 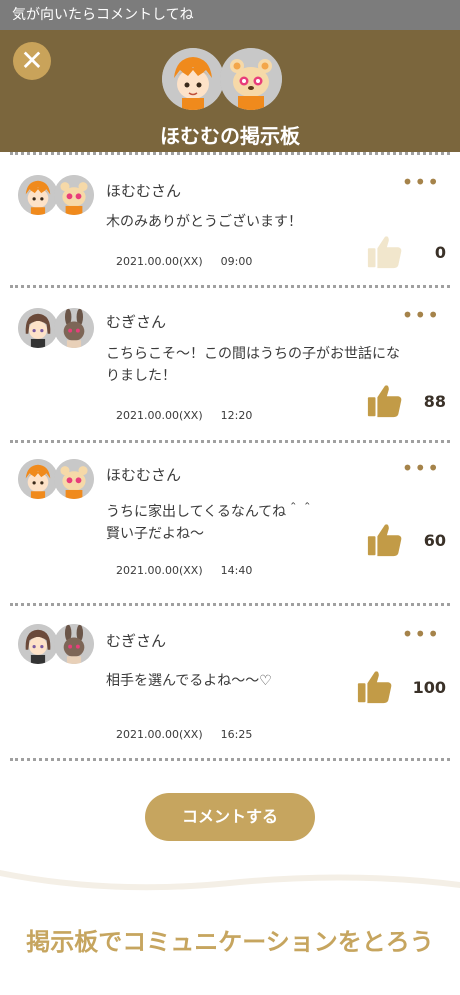 I want to click on close-button: ✕, so click(x=32, y=61).